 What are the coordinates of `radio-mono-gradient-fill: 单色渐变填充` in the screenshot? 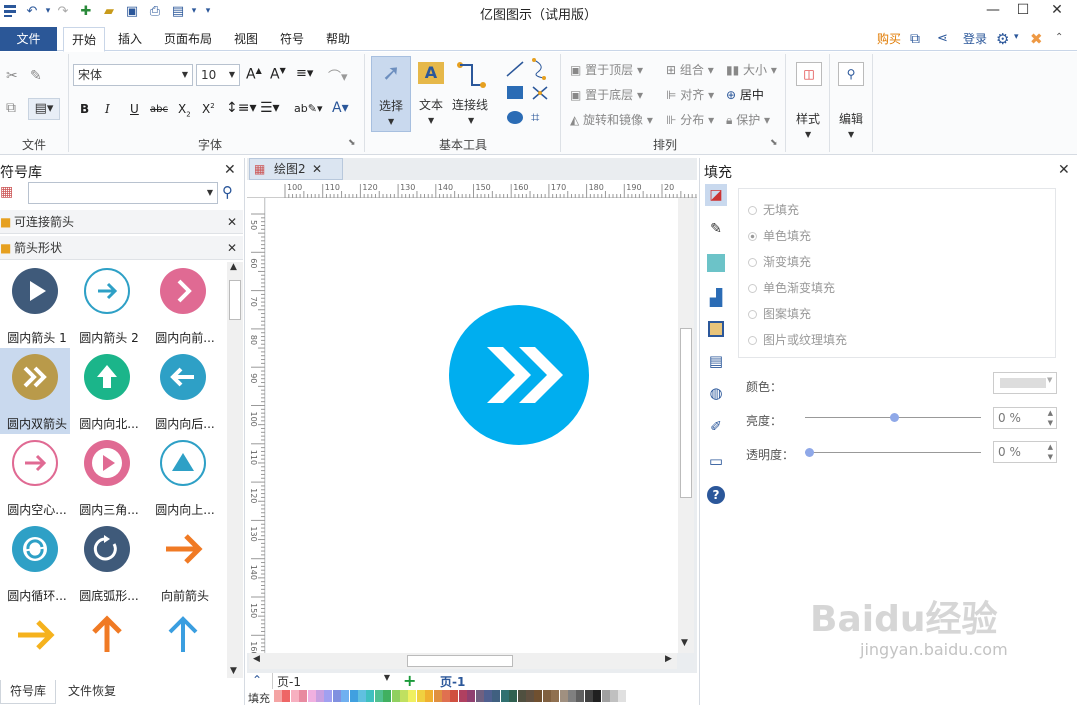 It's located at (791, 287).